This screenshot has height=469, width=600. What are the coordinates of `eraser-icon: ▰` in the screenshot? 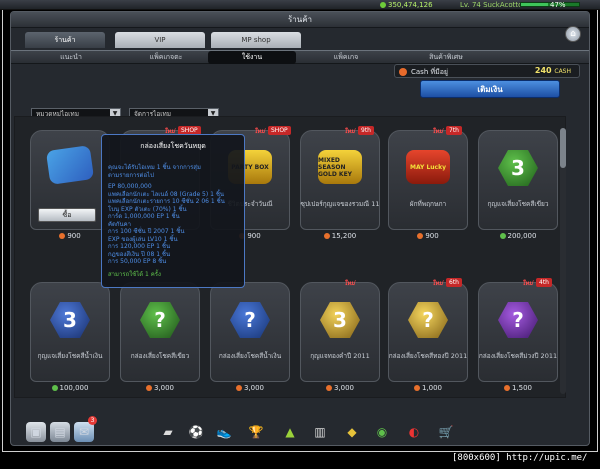 It's located at (168, 432).